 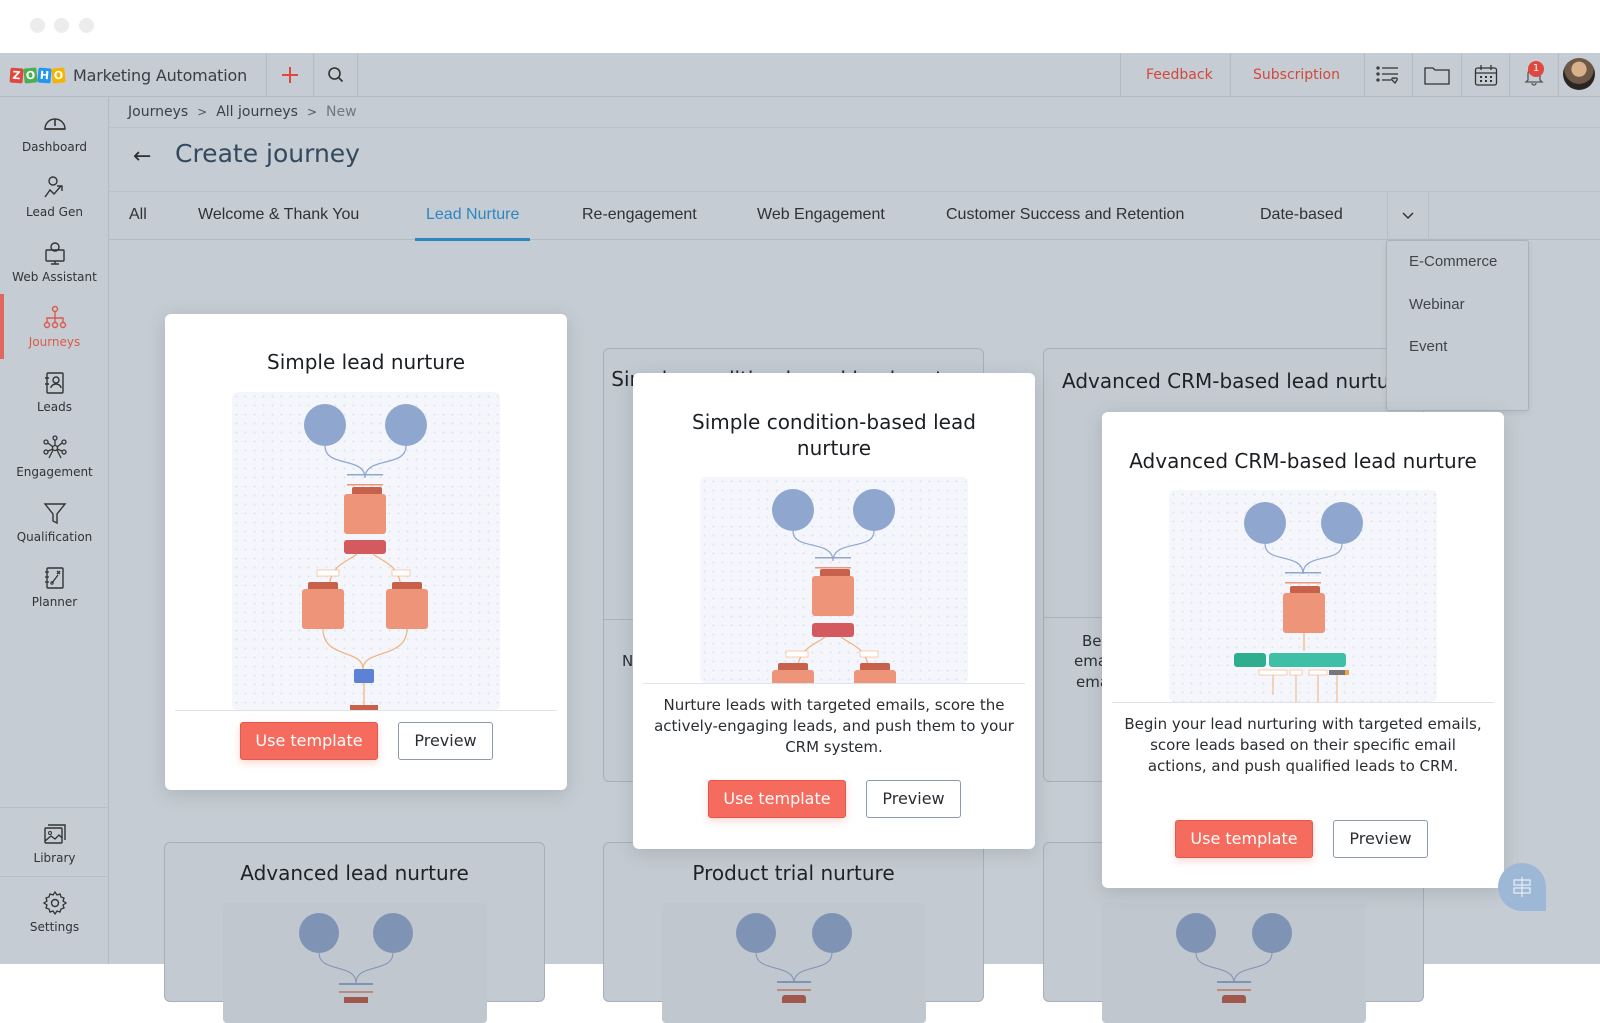 I want to click on engagement-icon, so click(x=54, y=446).